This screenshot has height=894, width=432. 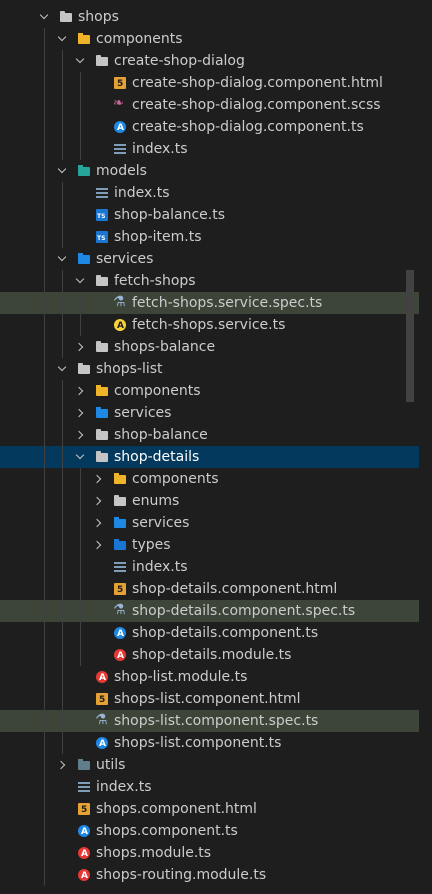 I want to click on tree-file-row: fetch-shops.service.spec.ts, so click(x=209, y=302).